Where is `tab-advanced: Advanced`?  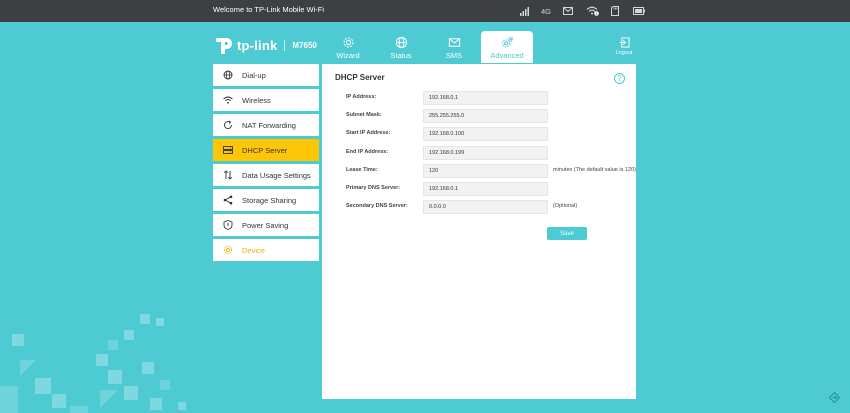 tab-advanced: Advanced is located at coordinates (507, 47).